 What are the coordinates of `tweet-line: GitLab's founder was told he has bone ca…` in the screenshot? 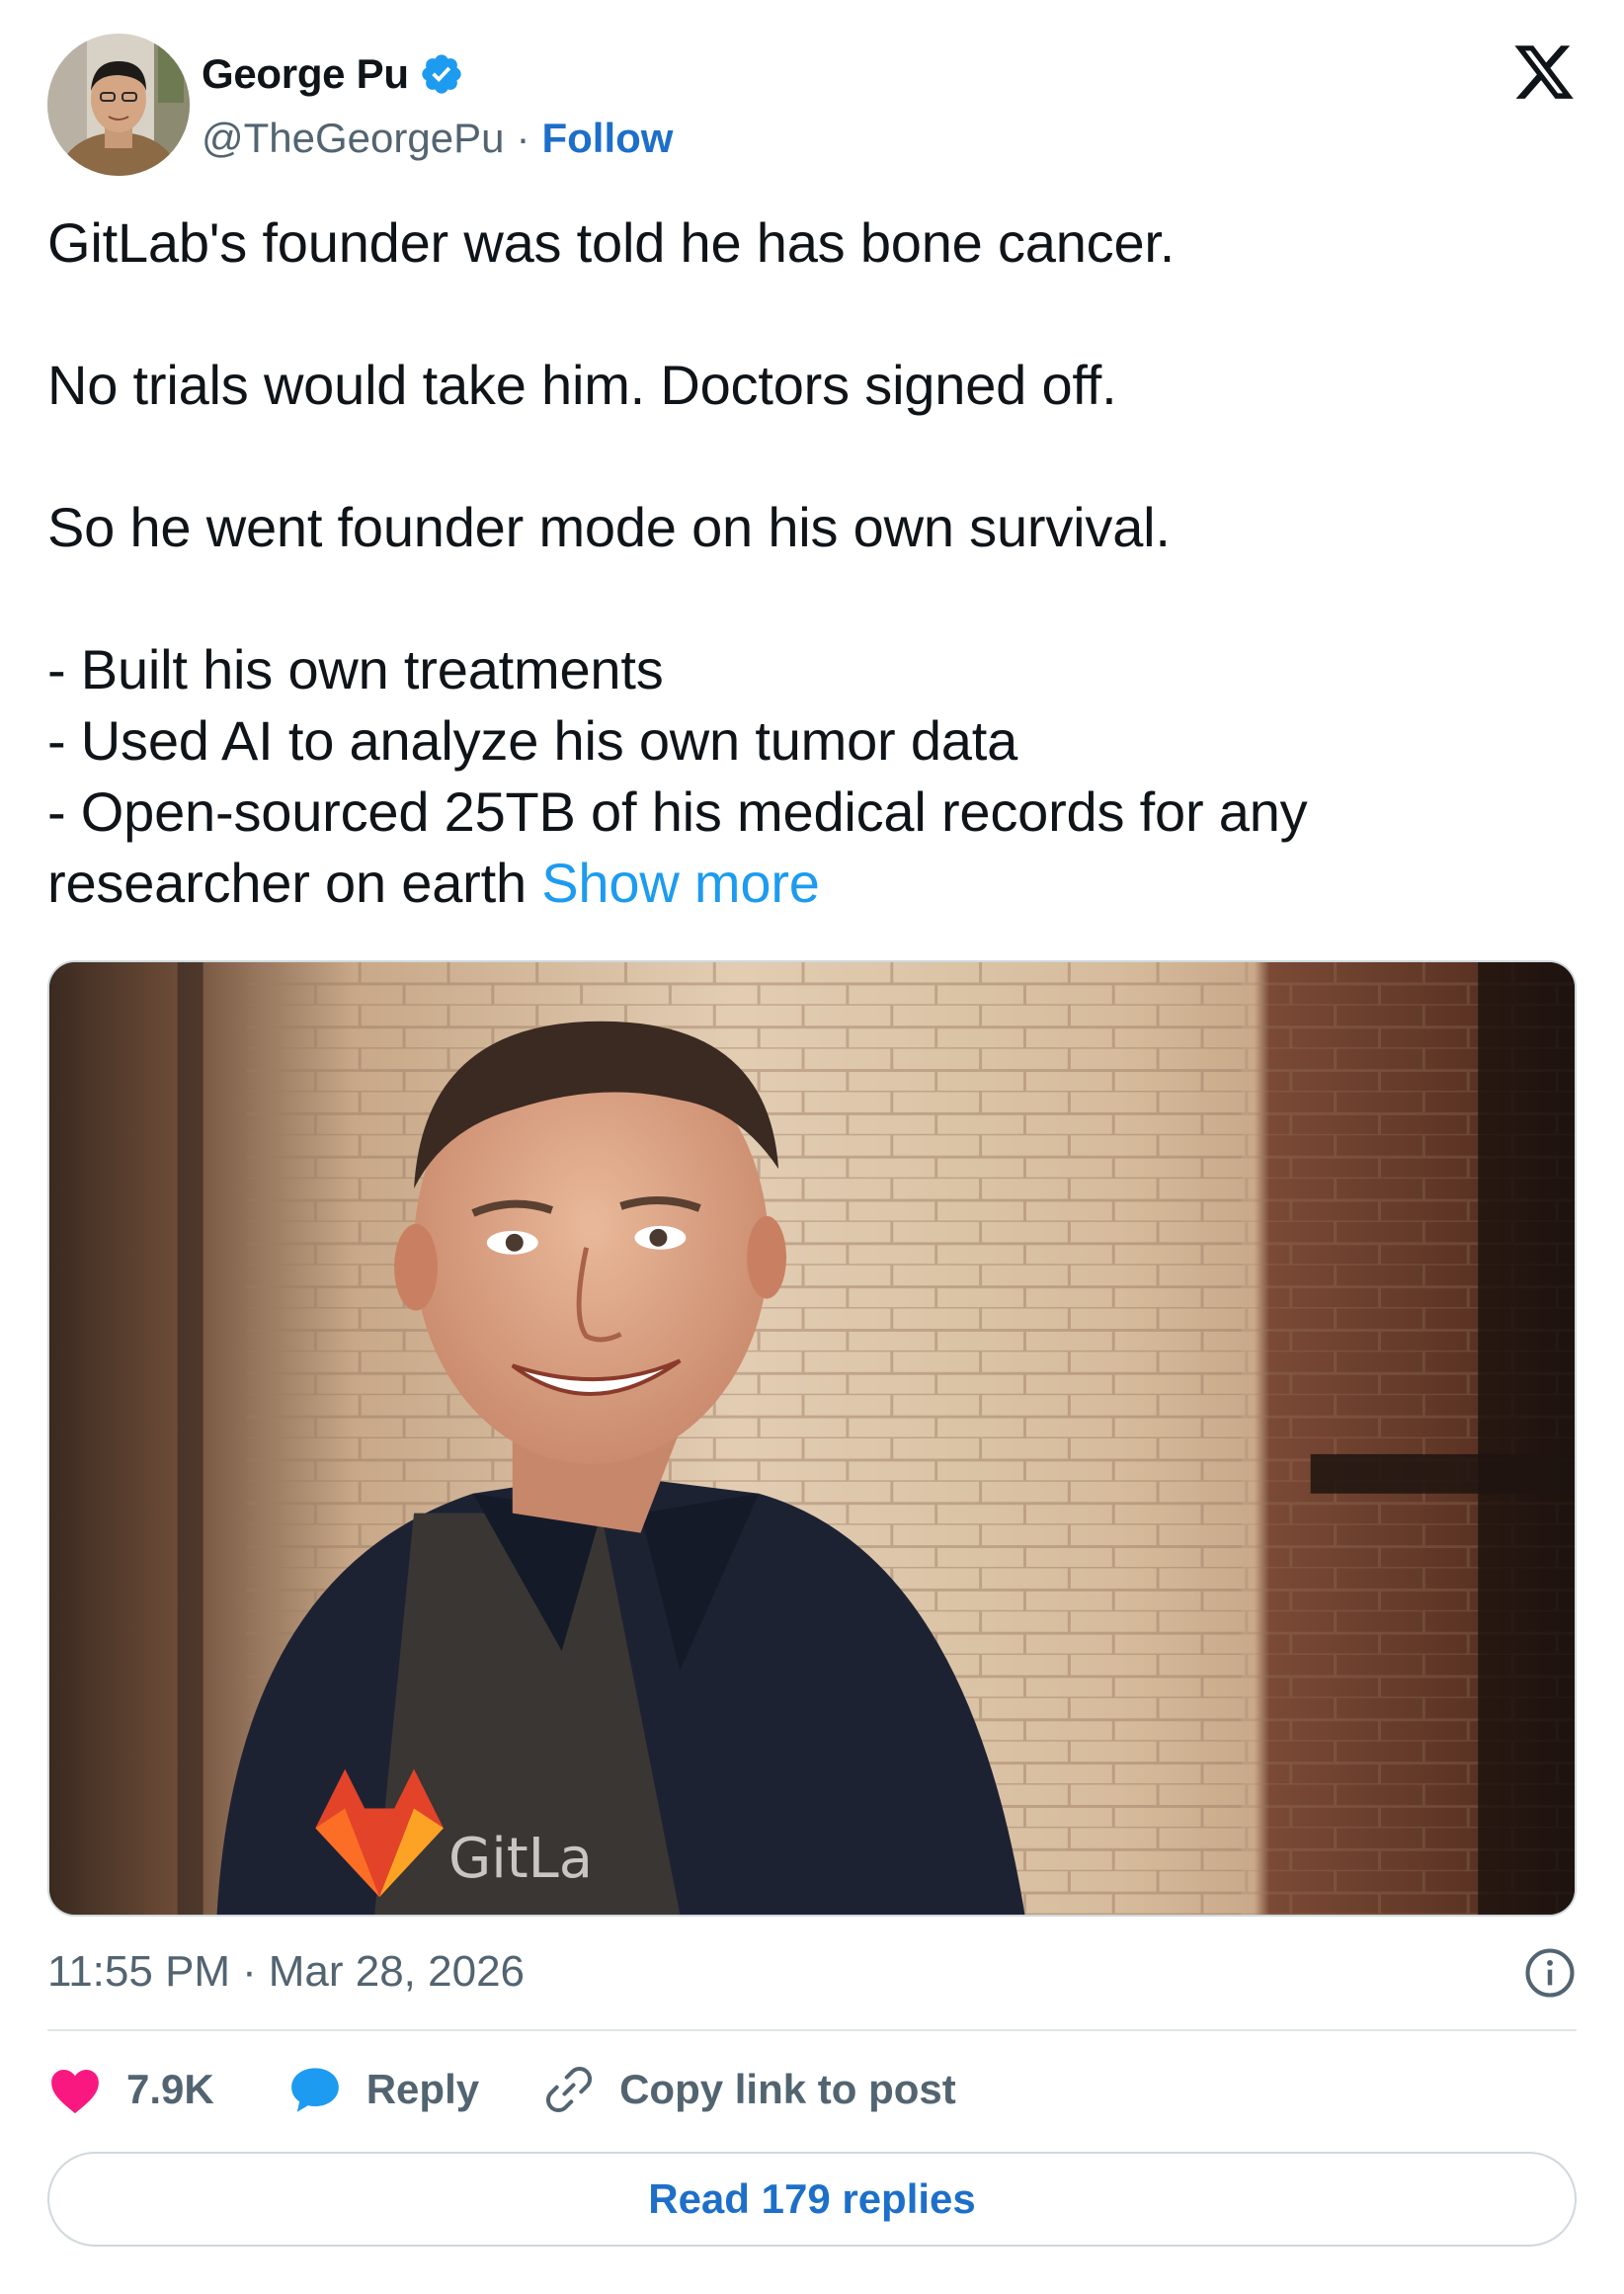 It's located at (611, 242).